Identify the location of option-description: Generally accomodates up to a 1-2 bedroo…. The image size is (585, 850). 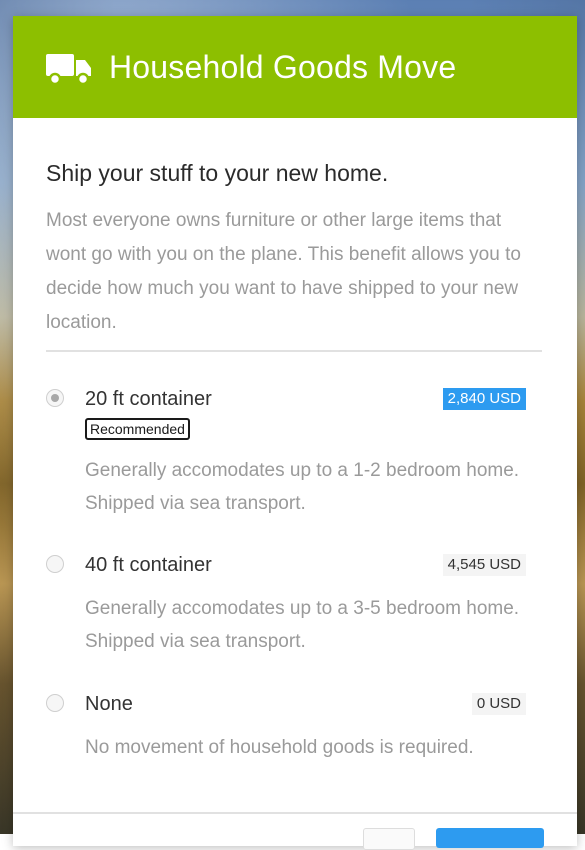
(302, 487).